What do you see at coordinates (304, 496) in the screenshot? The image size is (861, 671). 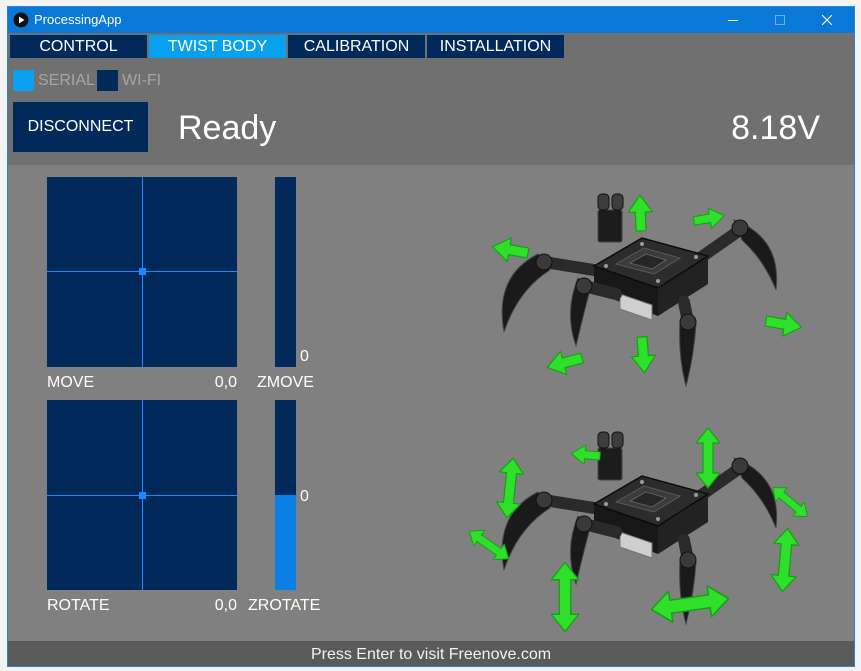 I see `zrotate-value: 0` at bounding box center [304, 496].